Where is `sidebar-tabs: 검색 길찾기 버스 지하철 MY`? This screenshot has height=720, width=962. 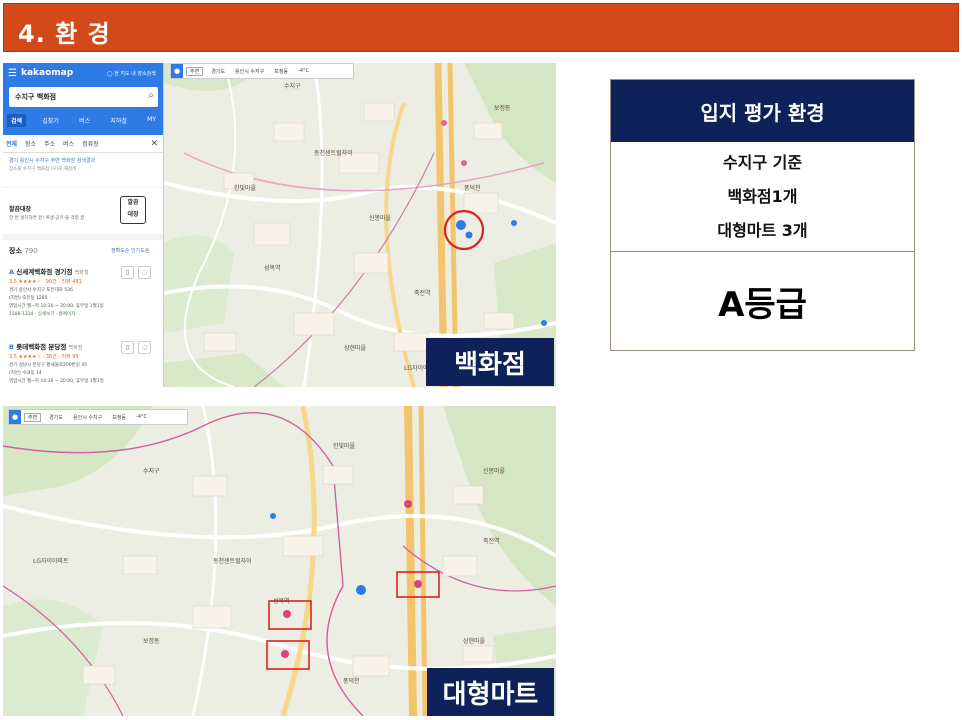
sidebar-tabs: 검색 길찾기 버스 지하철 MY is located at coordinates (83, 120).